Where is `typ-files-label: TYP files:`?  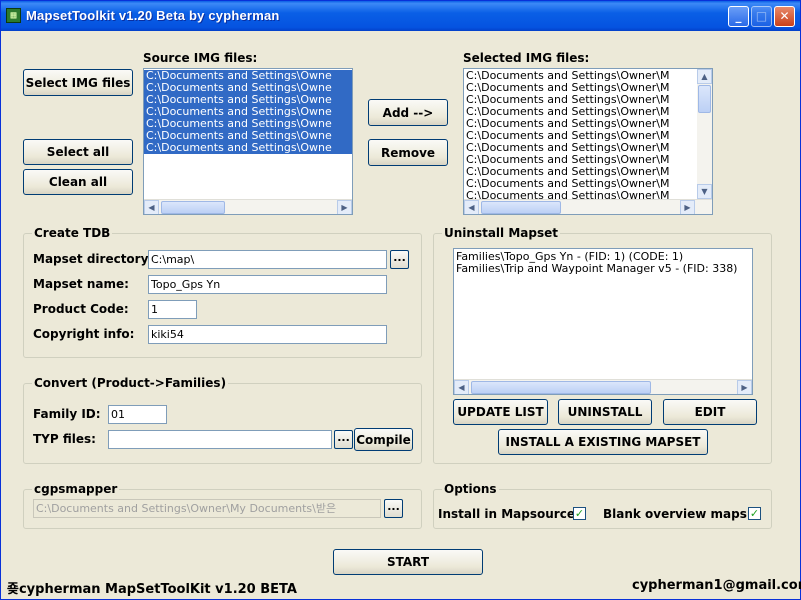 typ-files-label: TYP files: is located at coordinates (64, 439).